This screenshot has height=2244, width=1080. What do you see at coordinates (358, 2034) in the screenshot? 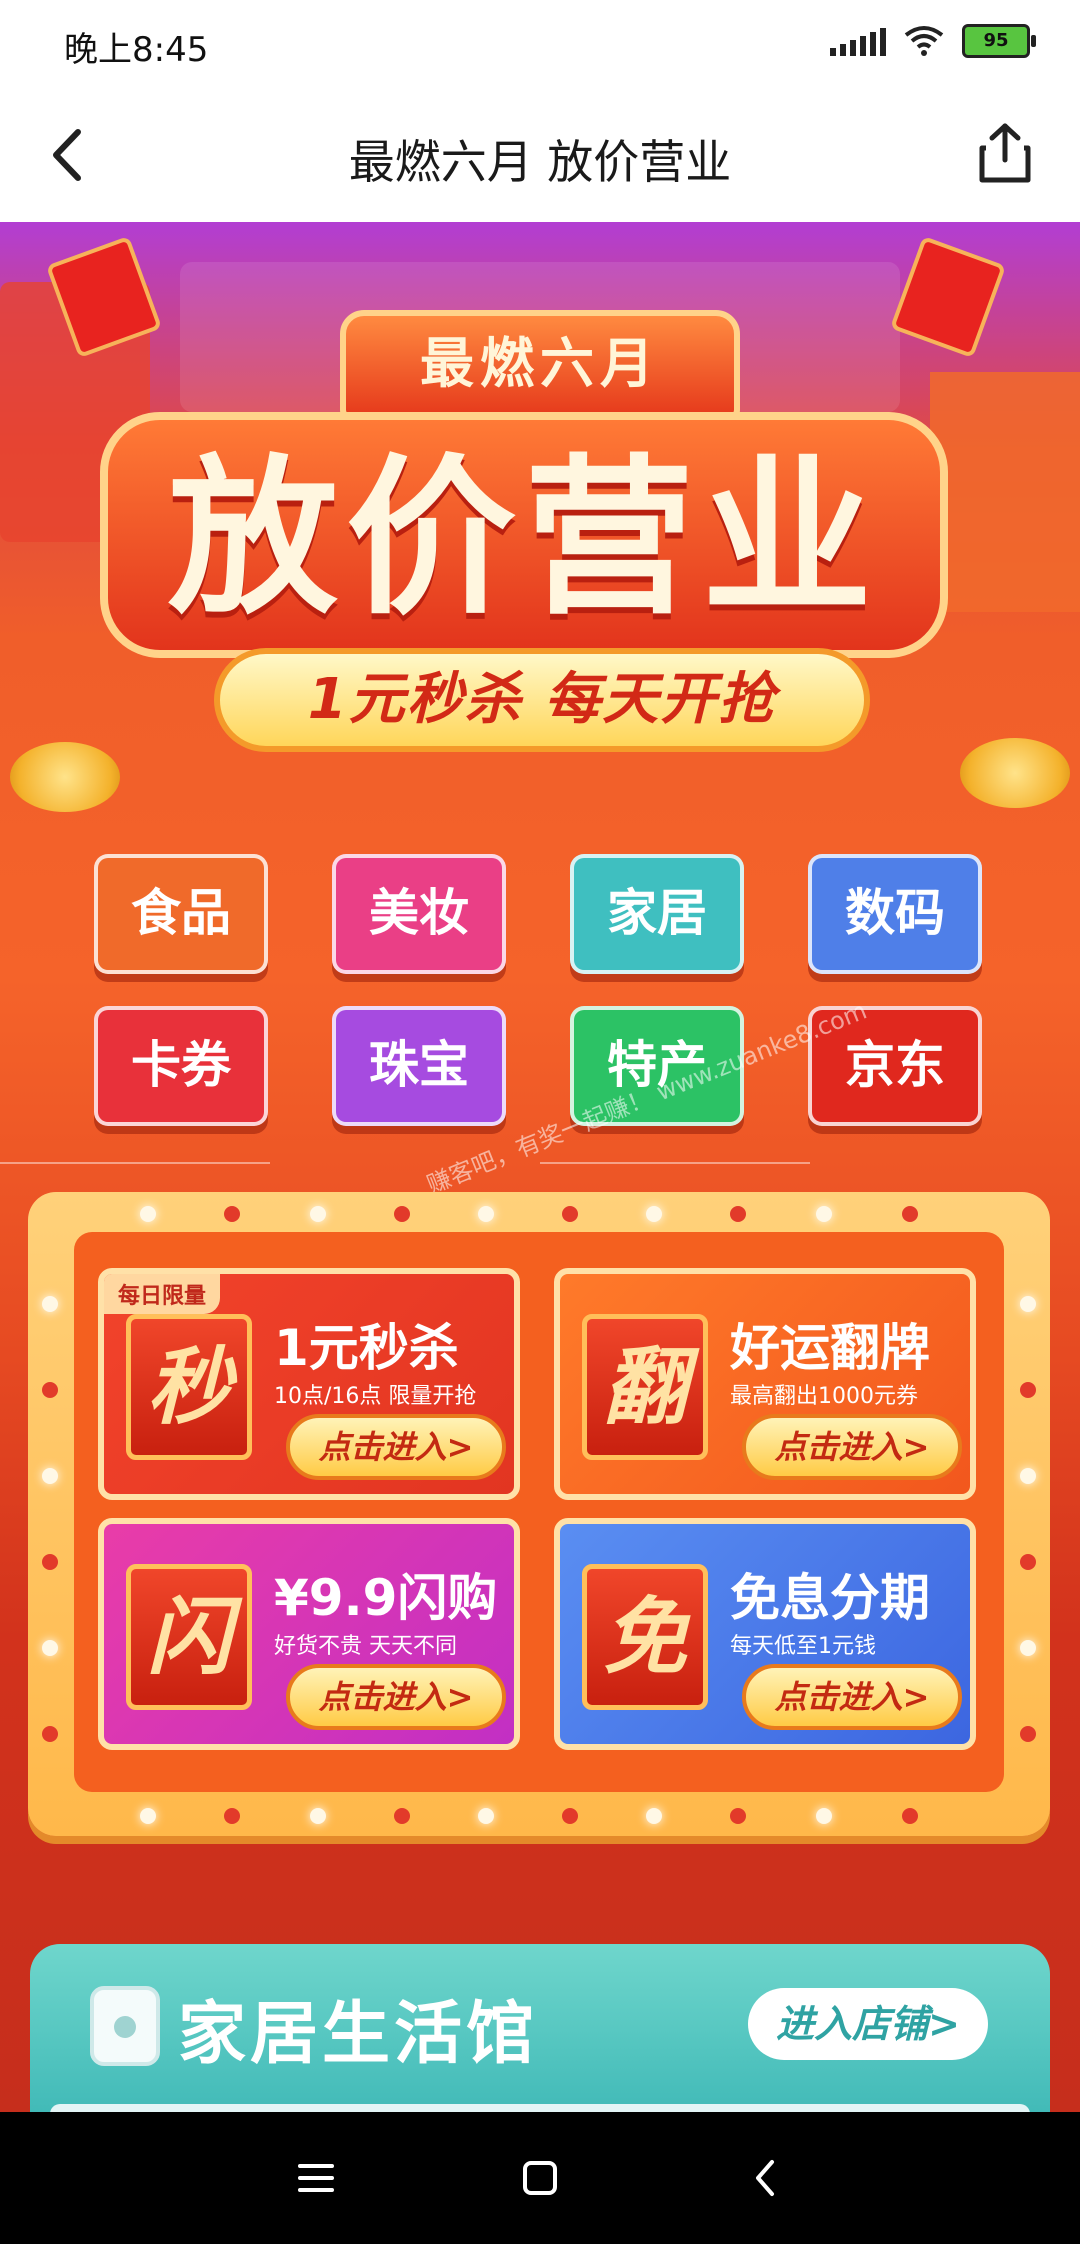
I see `section-title: 家居生活馆` at bounding box center [358, 2034].